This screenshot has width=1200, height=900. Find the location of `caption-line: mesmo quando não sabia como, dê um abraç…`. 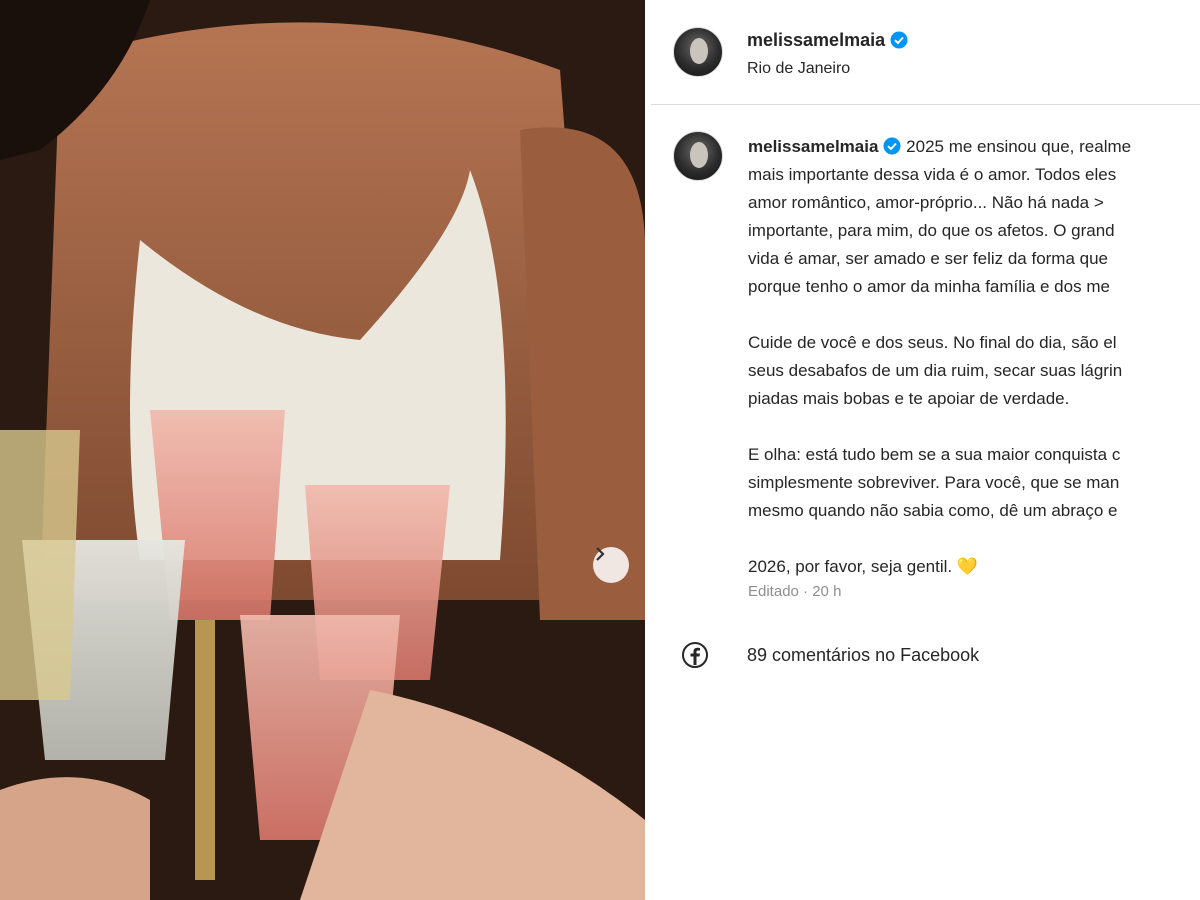

caption-line: mesmo quando não sabia como, dê um abraç… is located at coordinates (933, 510).